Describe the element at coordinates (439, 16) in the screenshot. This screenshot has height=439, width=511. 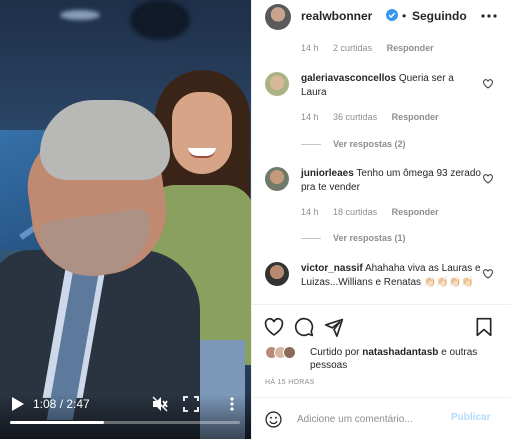
I see `following-button: Seguindo` at that location.